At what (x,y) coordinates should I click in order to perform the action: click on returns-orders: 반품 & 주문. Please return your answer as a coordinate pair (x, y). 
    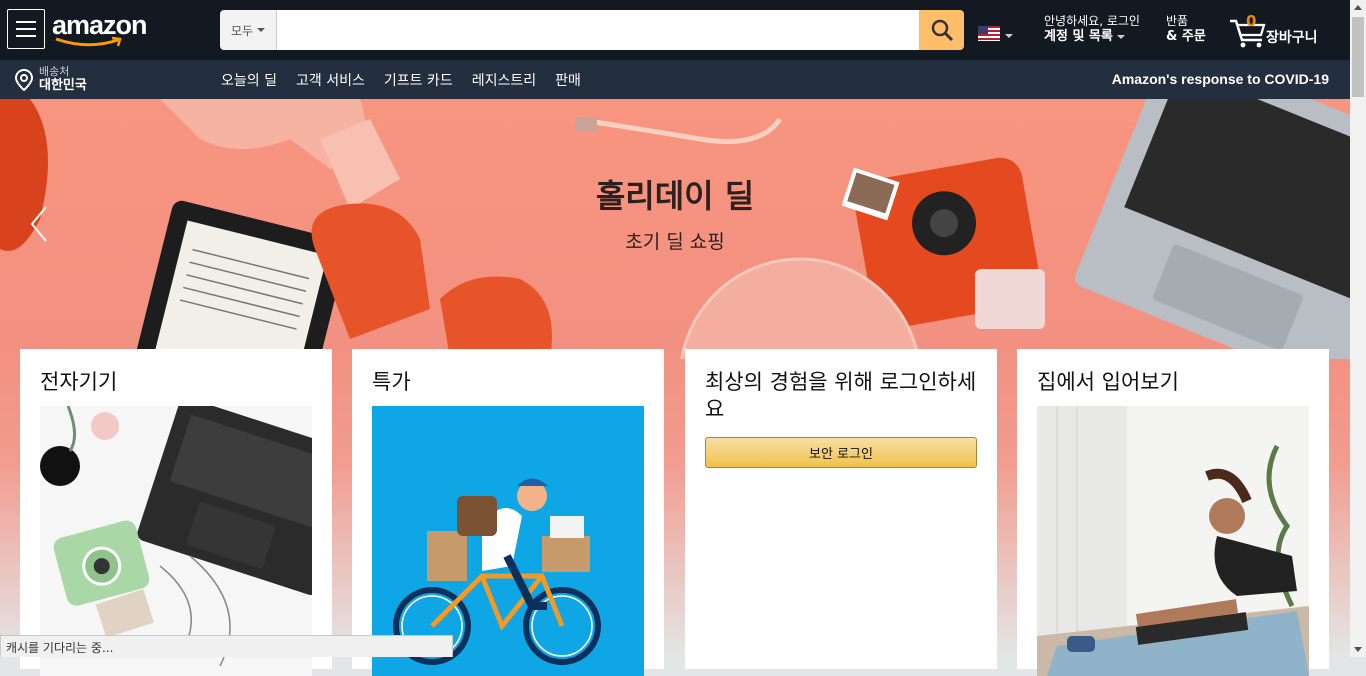
    Looking at the image, I should click on (1186, 29).